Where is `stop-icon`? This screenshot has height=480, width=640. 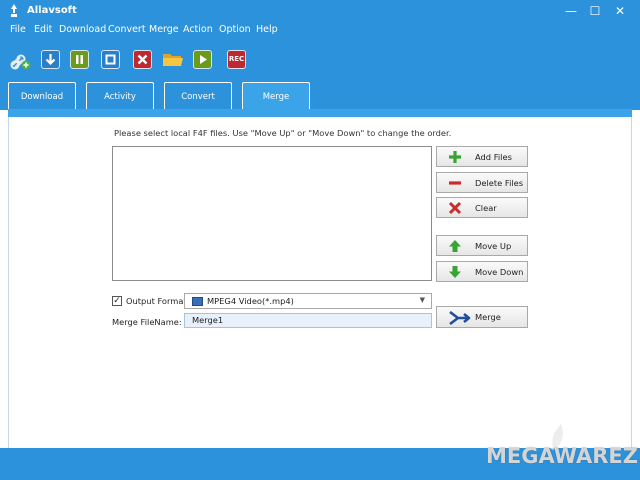 stop-icon is located at coordinates (110, 59).